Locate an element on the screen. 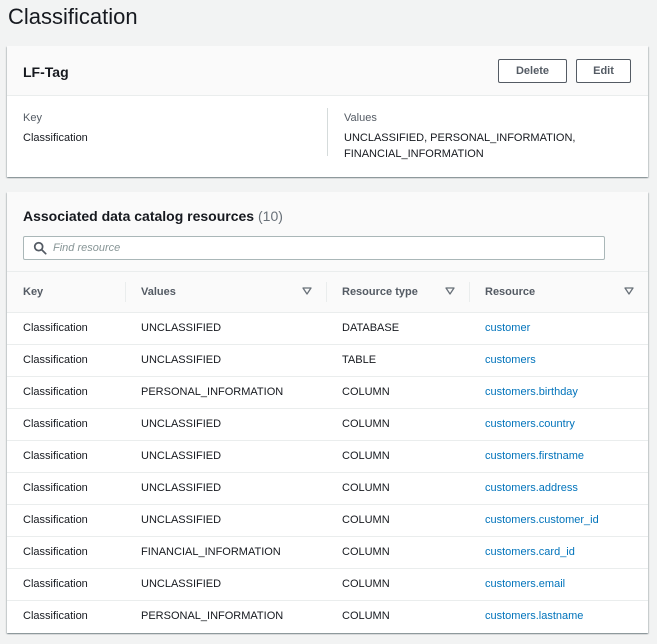 The image size is (657, 644). cell-resource-type: TABLE is located at coordinates (359, 360).